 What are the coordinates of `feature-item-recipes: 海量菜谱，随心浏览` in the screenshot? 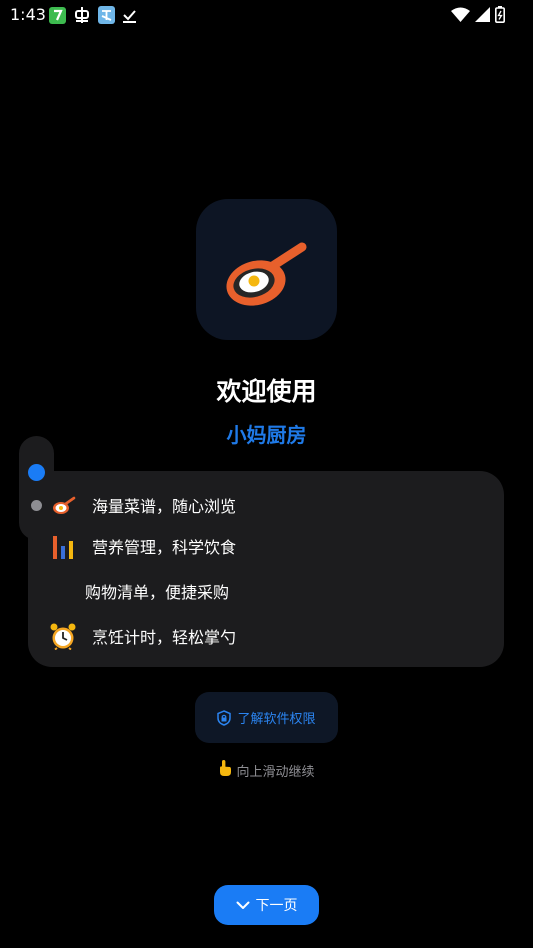 It's located at (142, 505).